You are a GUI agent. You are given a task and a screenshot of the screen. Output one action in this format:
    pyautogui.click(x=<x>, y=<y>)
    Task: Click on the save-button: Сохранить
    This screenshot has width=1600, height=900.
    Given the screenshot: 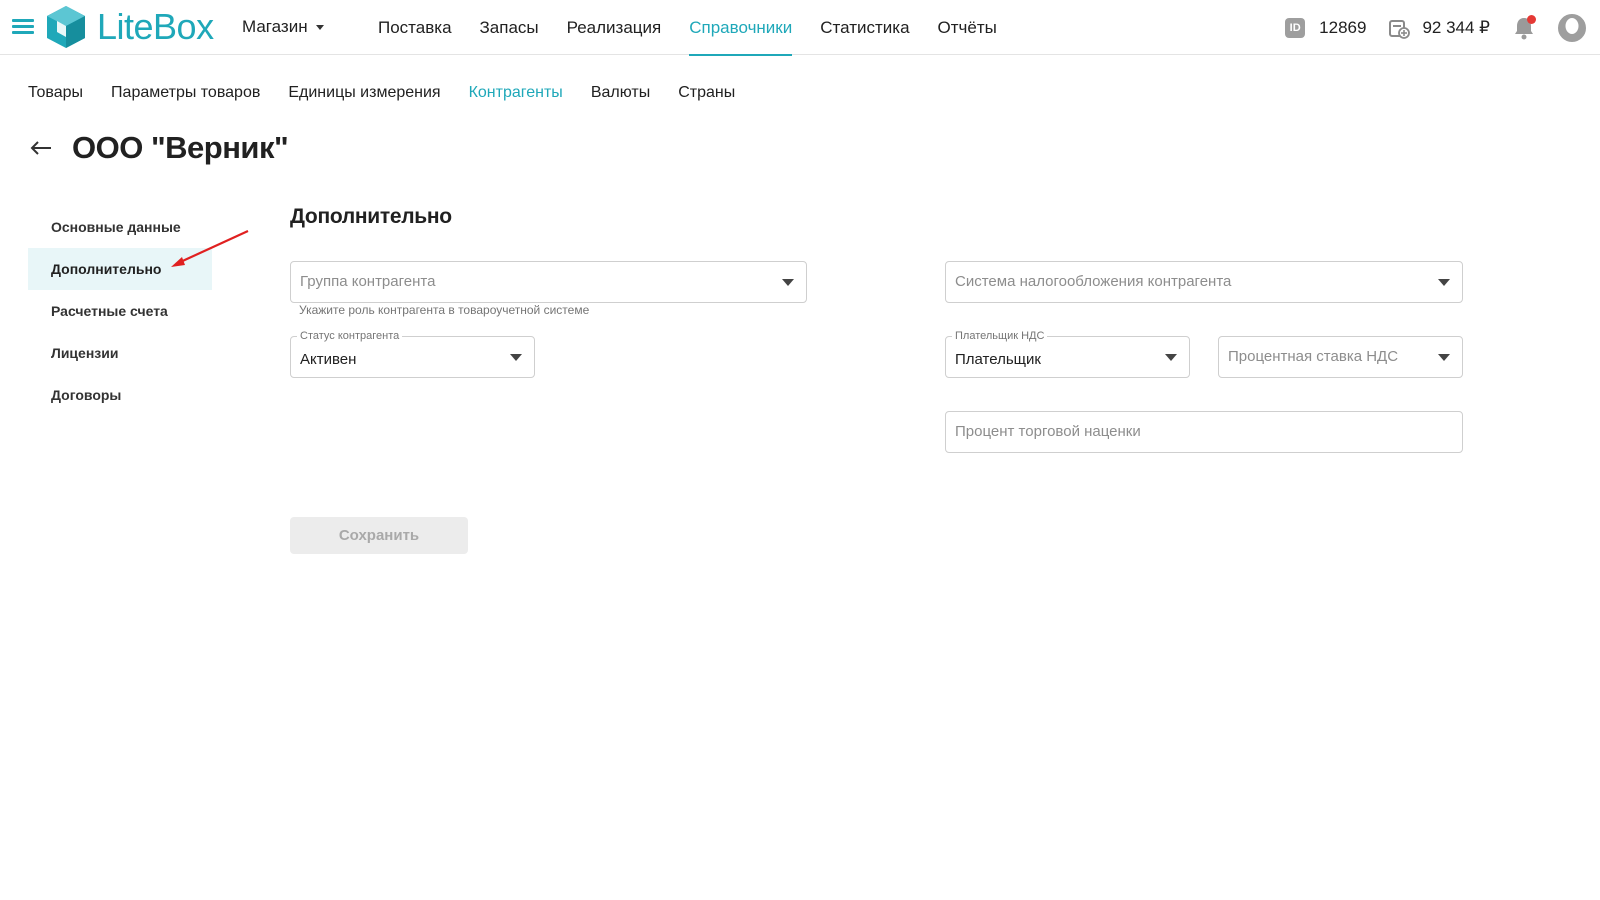 What is the action you would take?
    pyautogui.click(x=379, y=535)
    